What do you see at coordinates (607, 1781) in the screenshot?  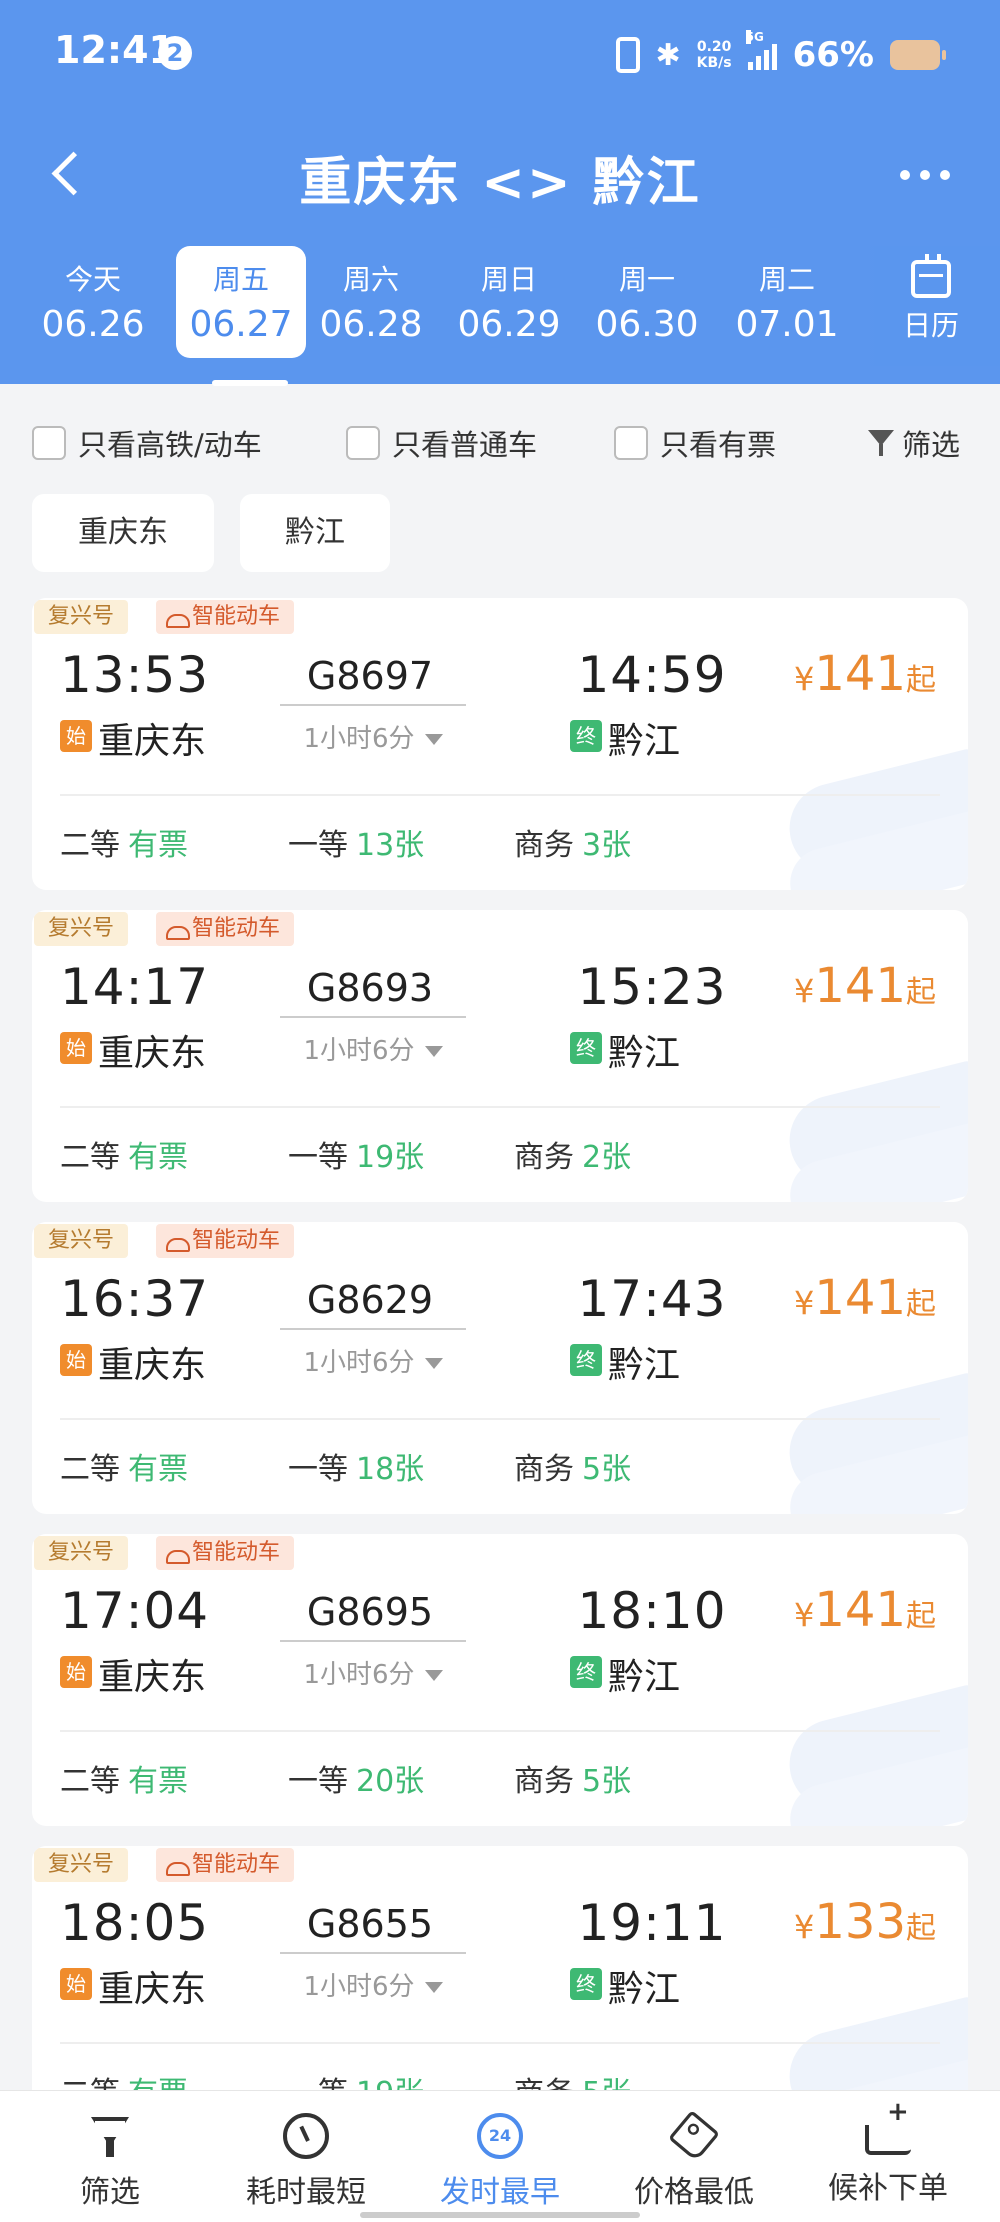 I see `seat-availability: 5张` at bounding box center [607, 1781].